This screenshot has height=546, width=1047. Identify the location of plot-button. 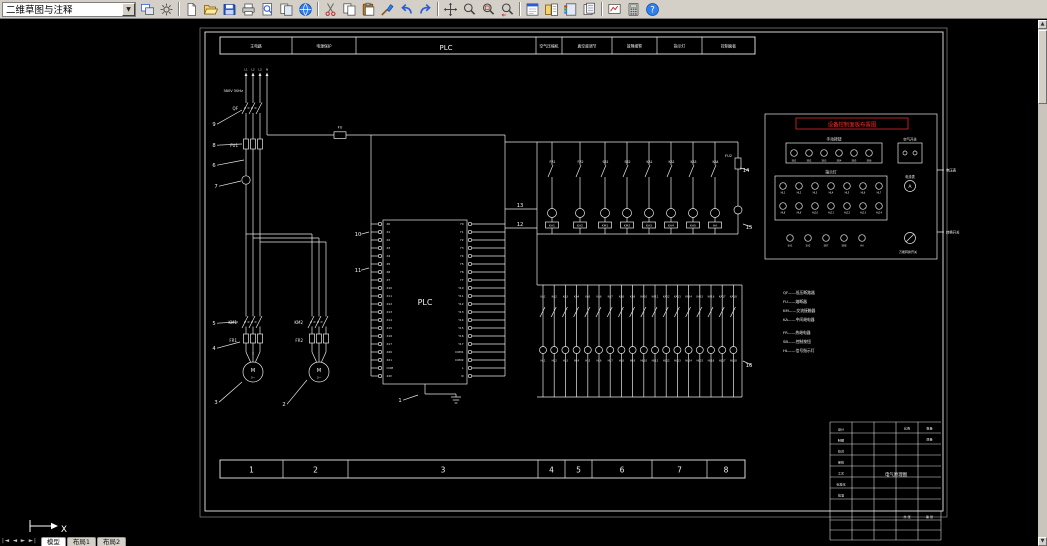
(248, 9).